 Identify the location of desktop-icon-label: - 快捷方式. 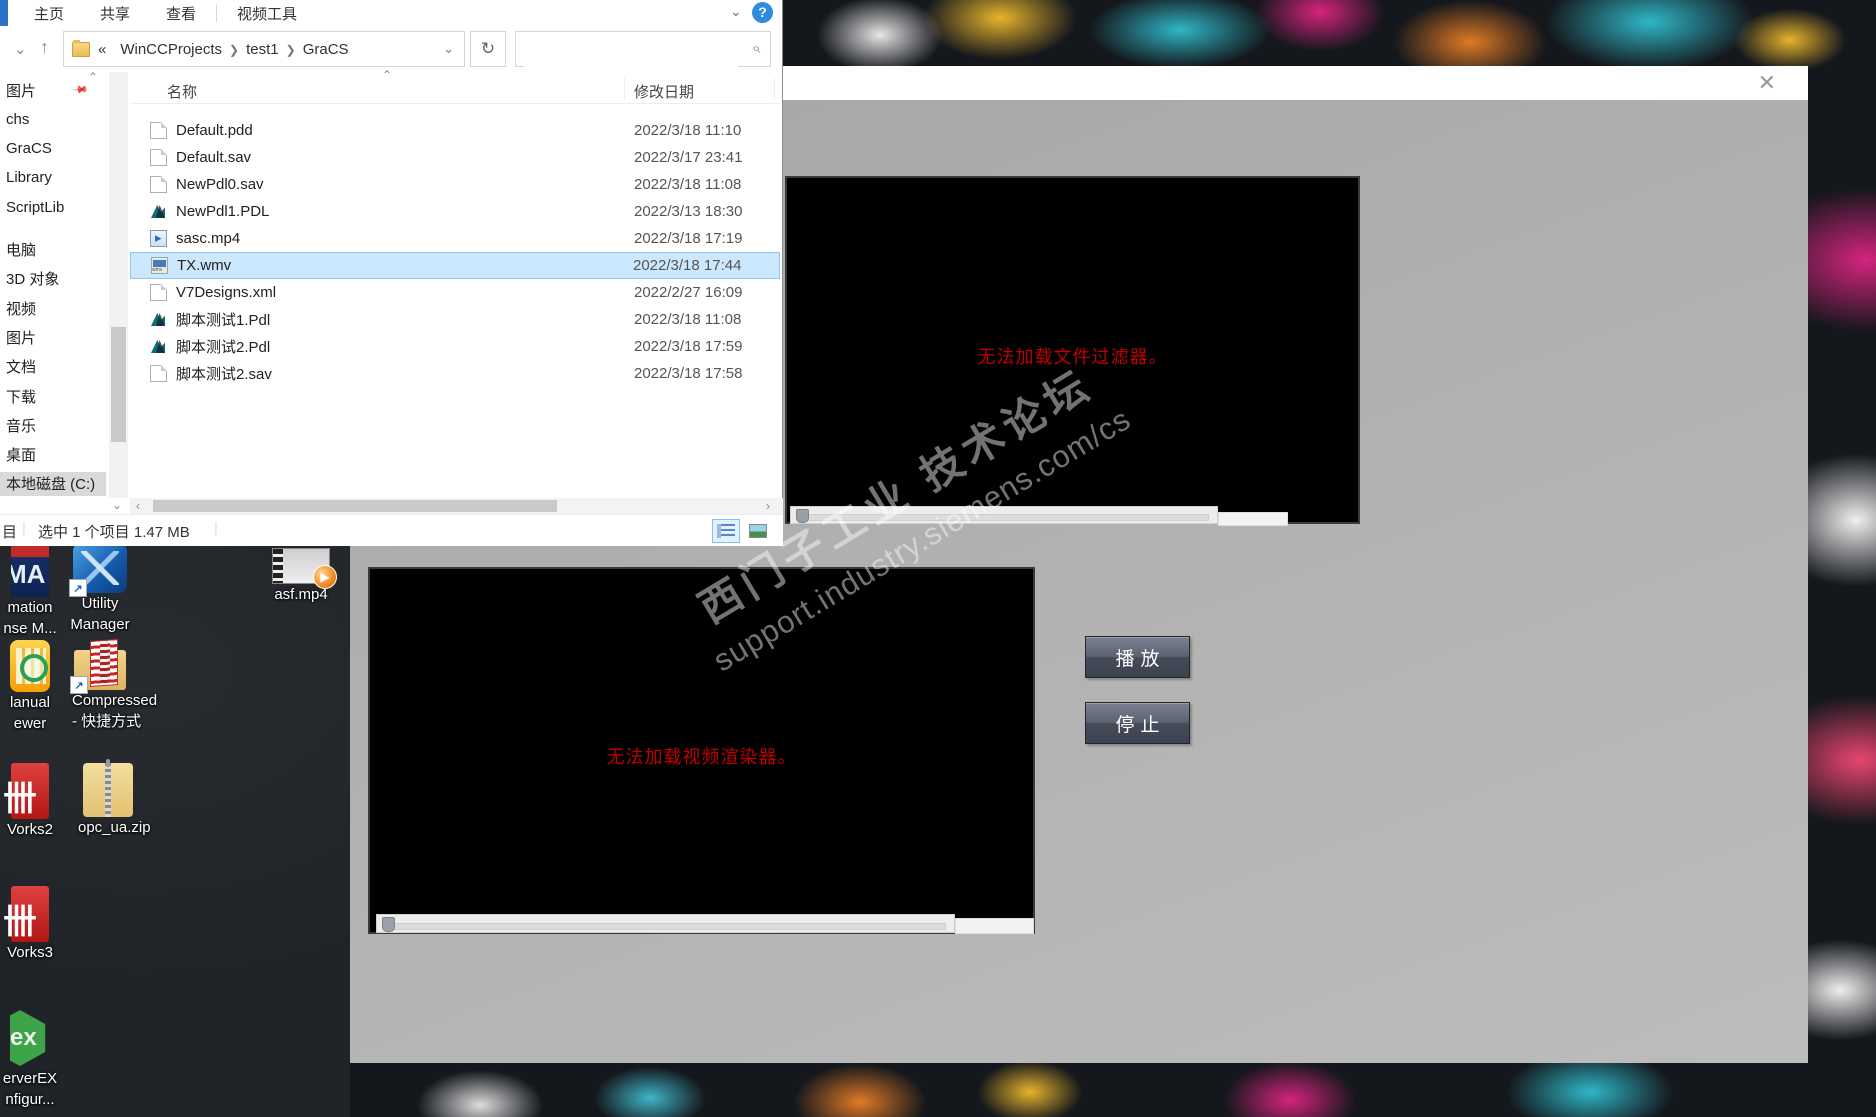
(107, 721).